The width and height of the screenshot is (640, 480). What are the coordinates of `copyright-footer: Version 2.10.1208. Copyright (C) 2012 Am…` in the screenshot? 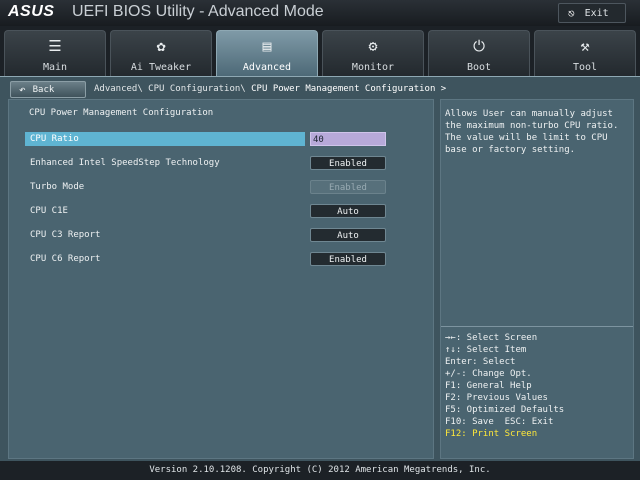 It's located at (320, 470).